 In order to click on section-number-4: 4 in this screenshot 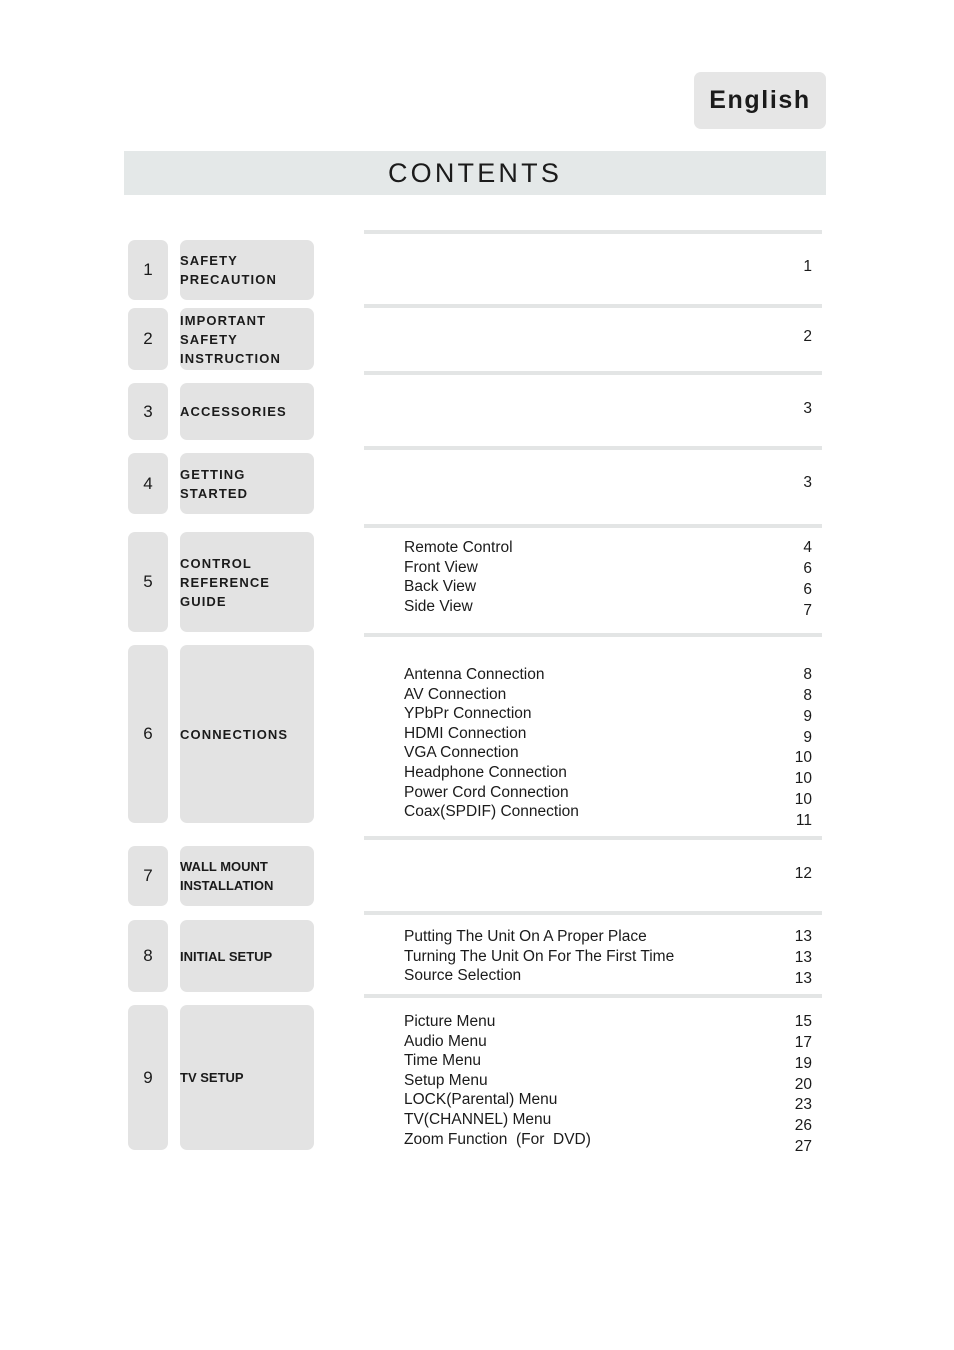, I will do `click(148, 483)`.